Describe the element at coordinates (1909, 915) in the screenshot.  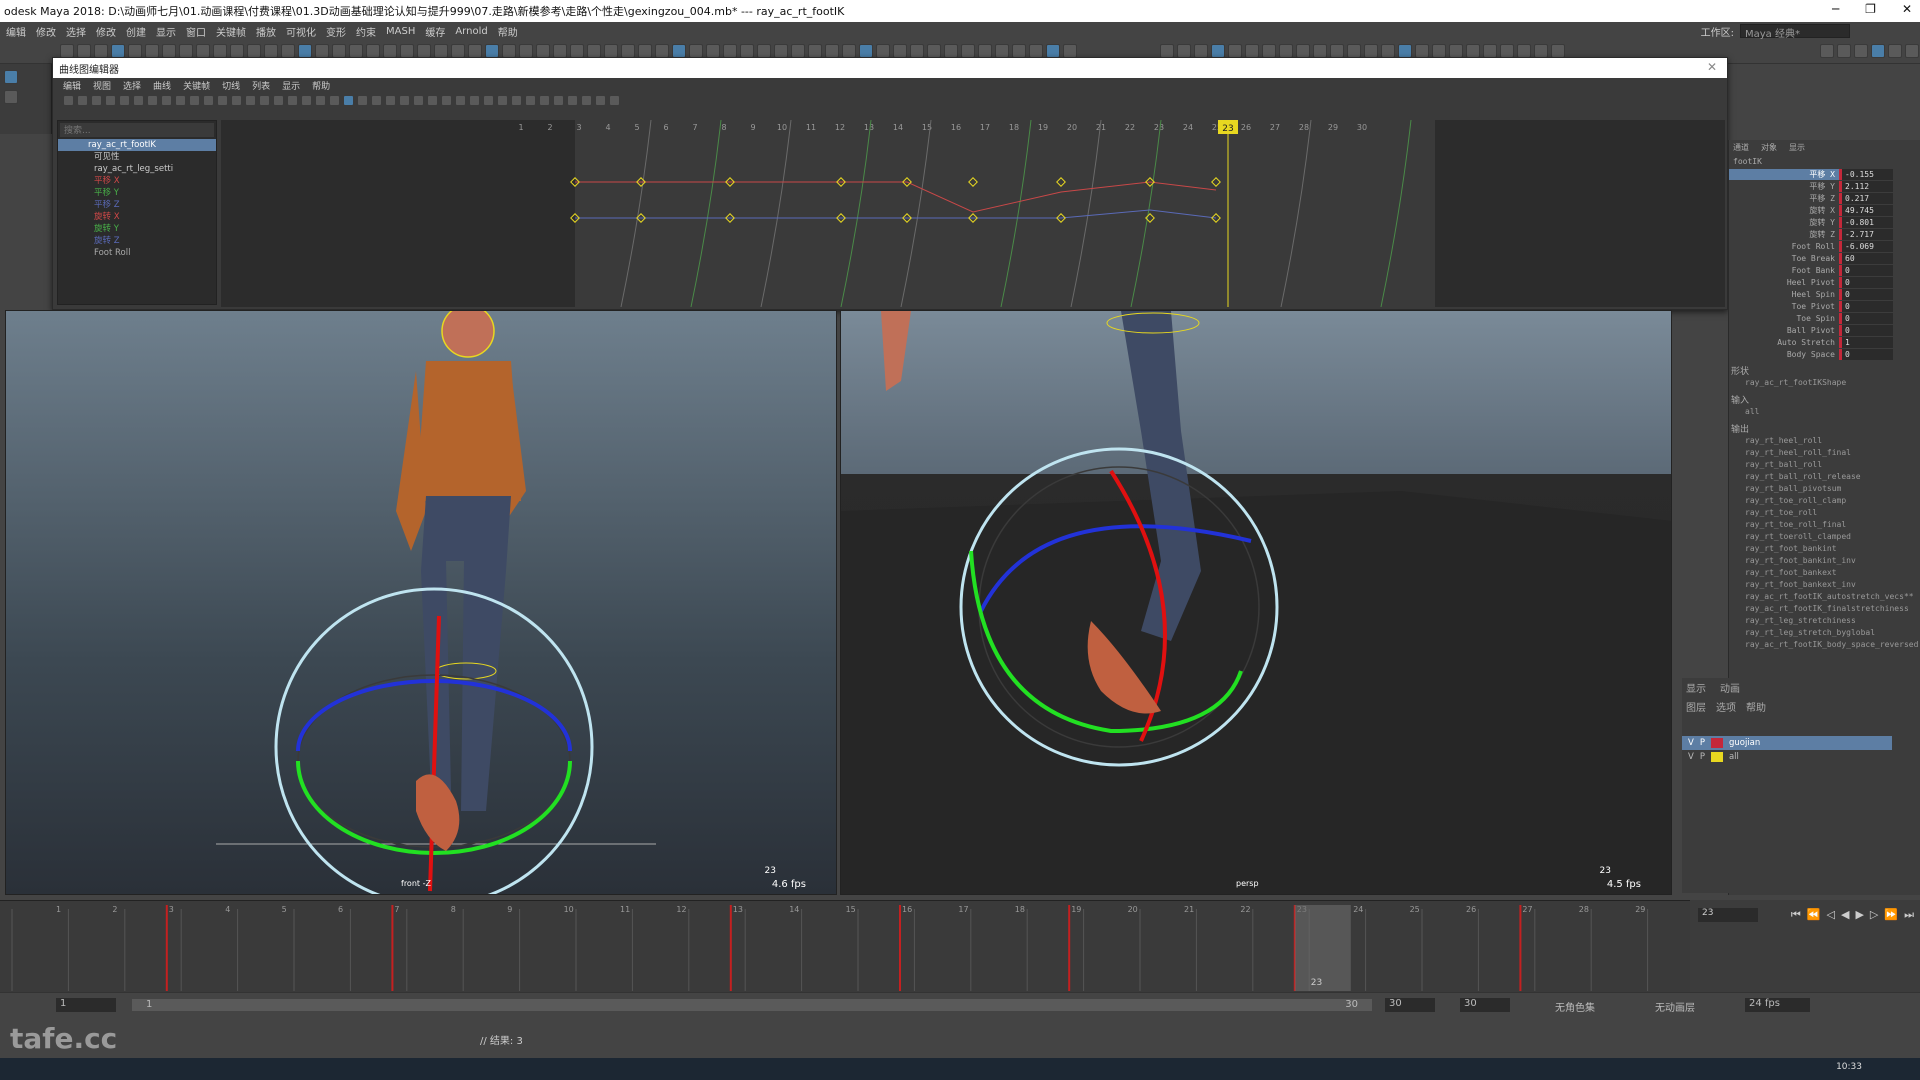
I see `playback-button: ⏭` at that location.